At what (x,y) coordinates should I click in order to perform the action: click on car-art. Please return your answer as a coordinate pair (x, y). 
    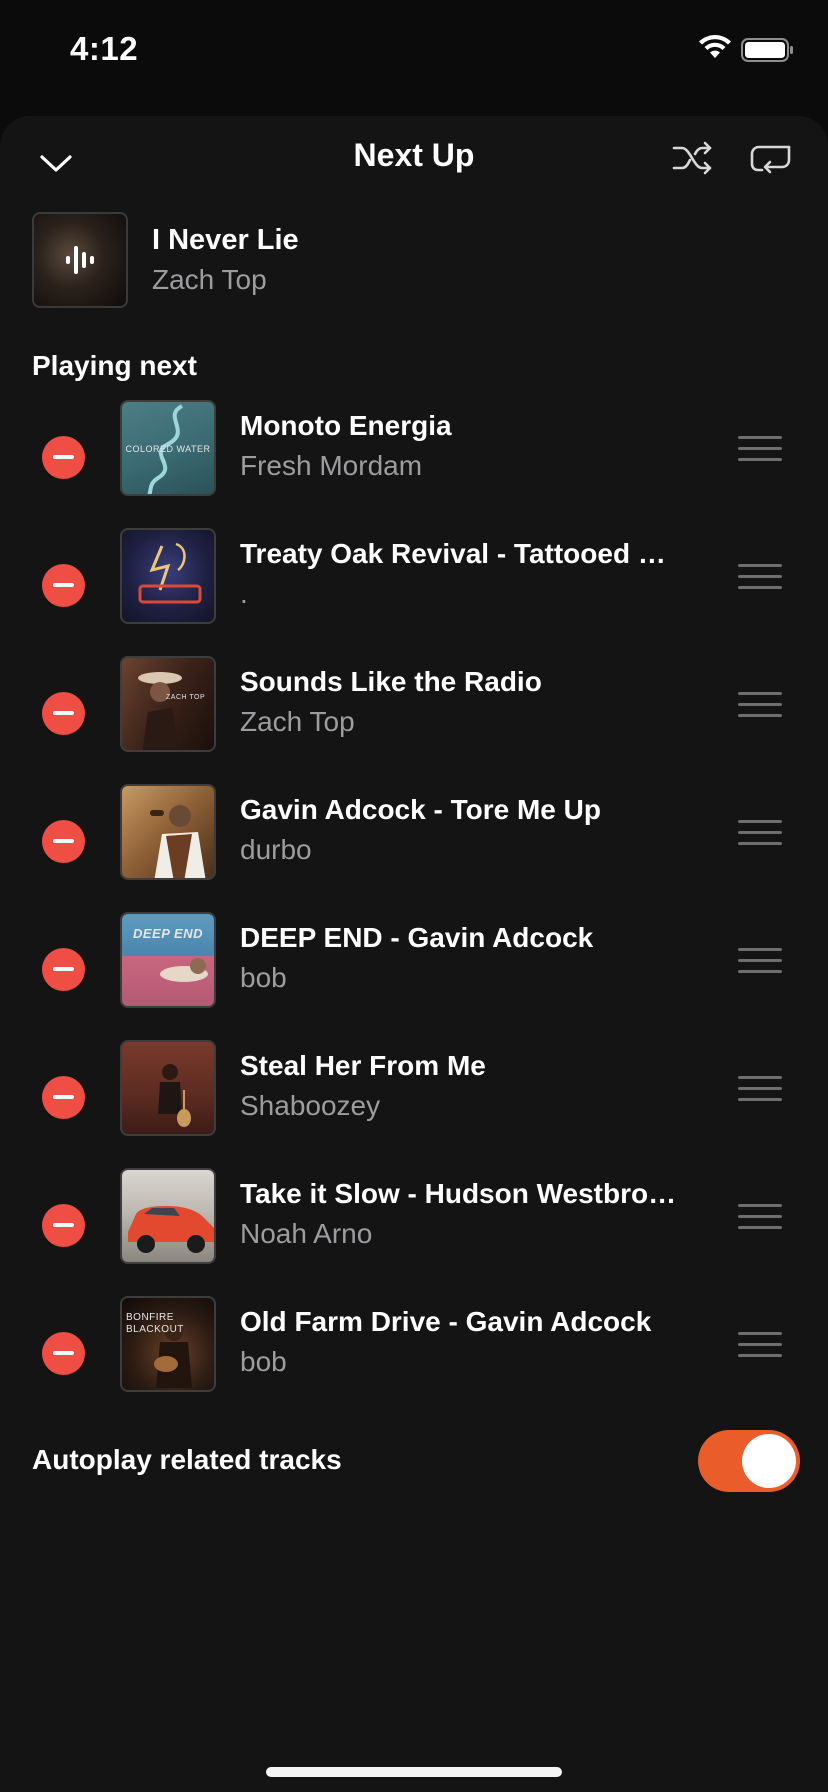
    Looking at the image, I should click on (171, 1229).